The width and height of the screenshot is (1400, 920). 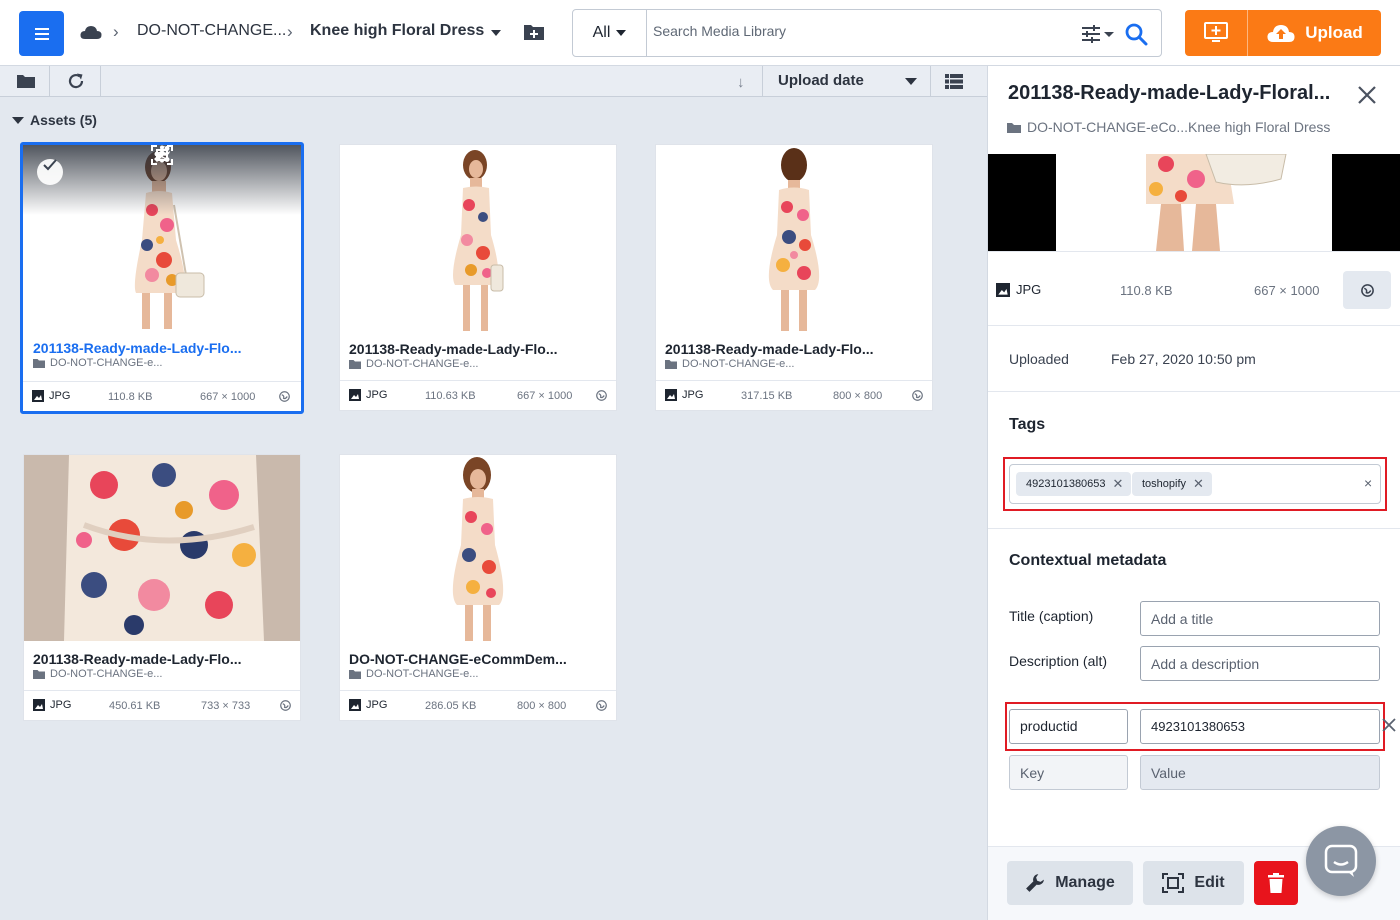 I want to click on list-view-icon, so click(x=954, y=81).